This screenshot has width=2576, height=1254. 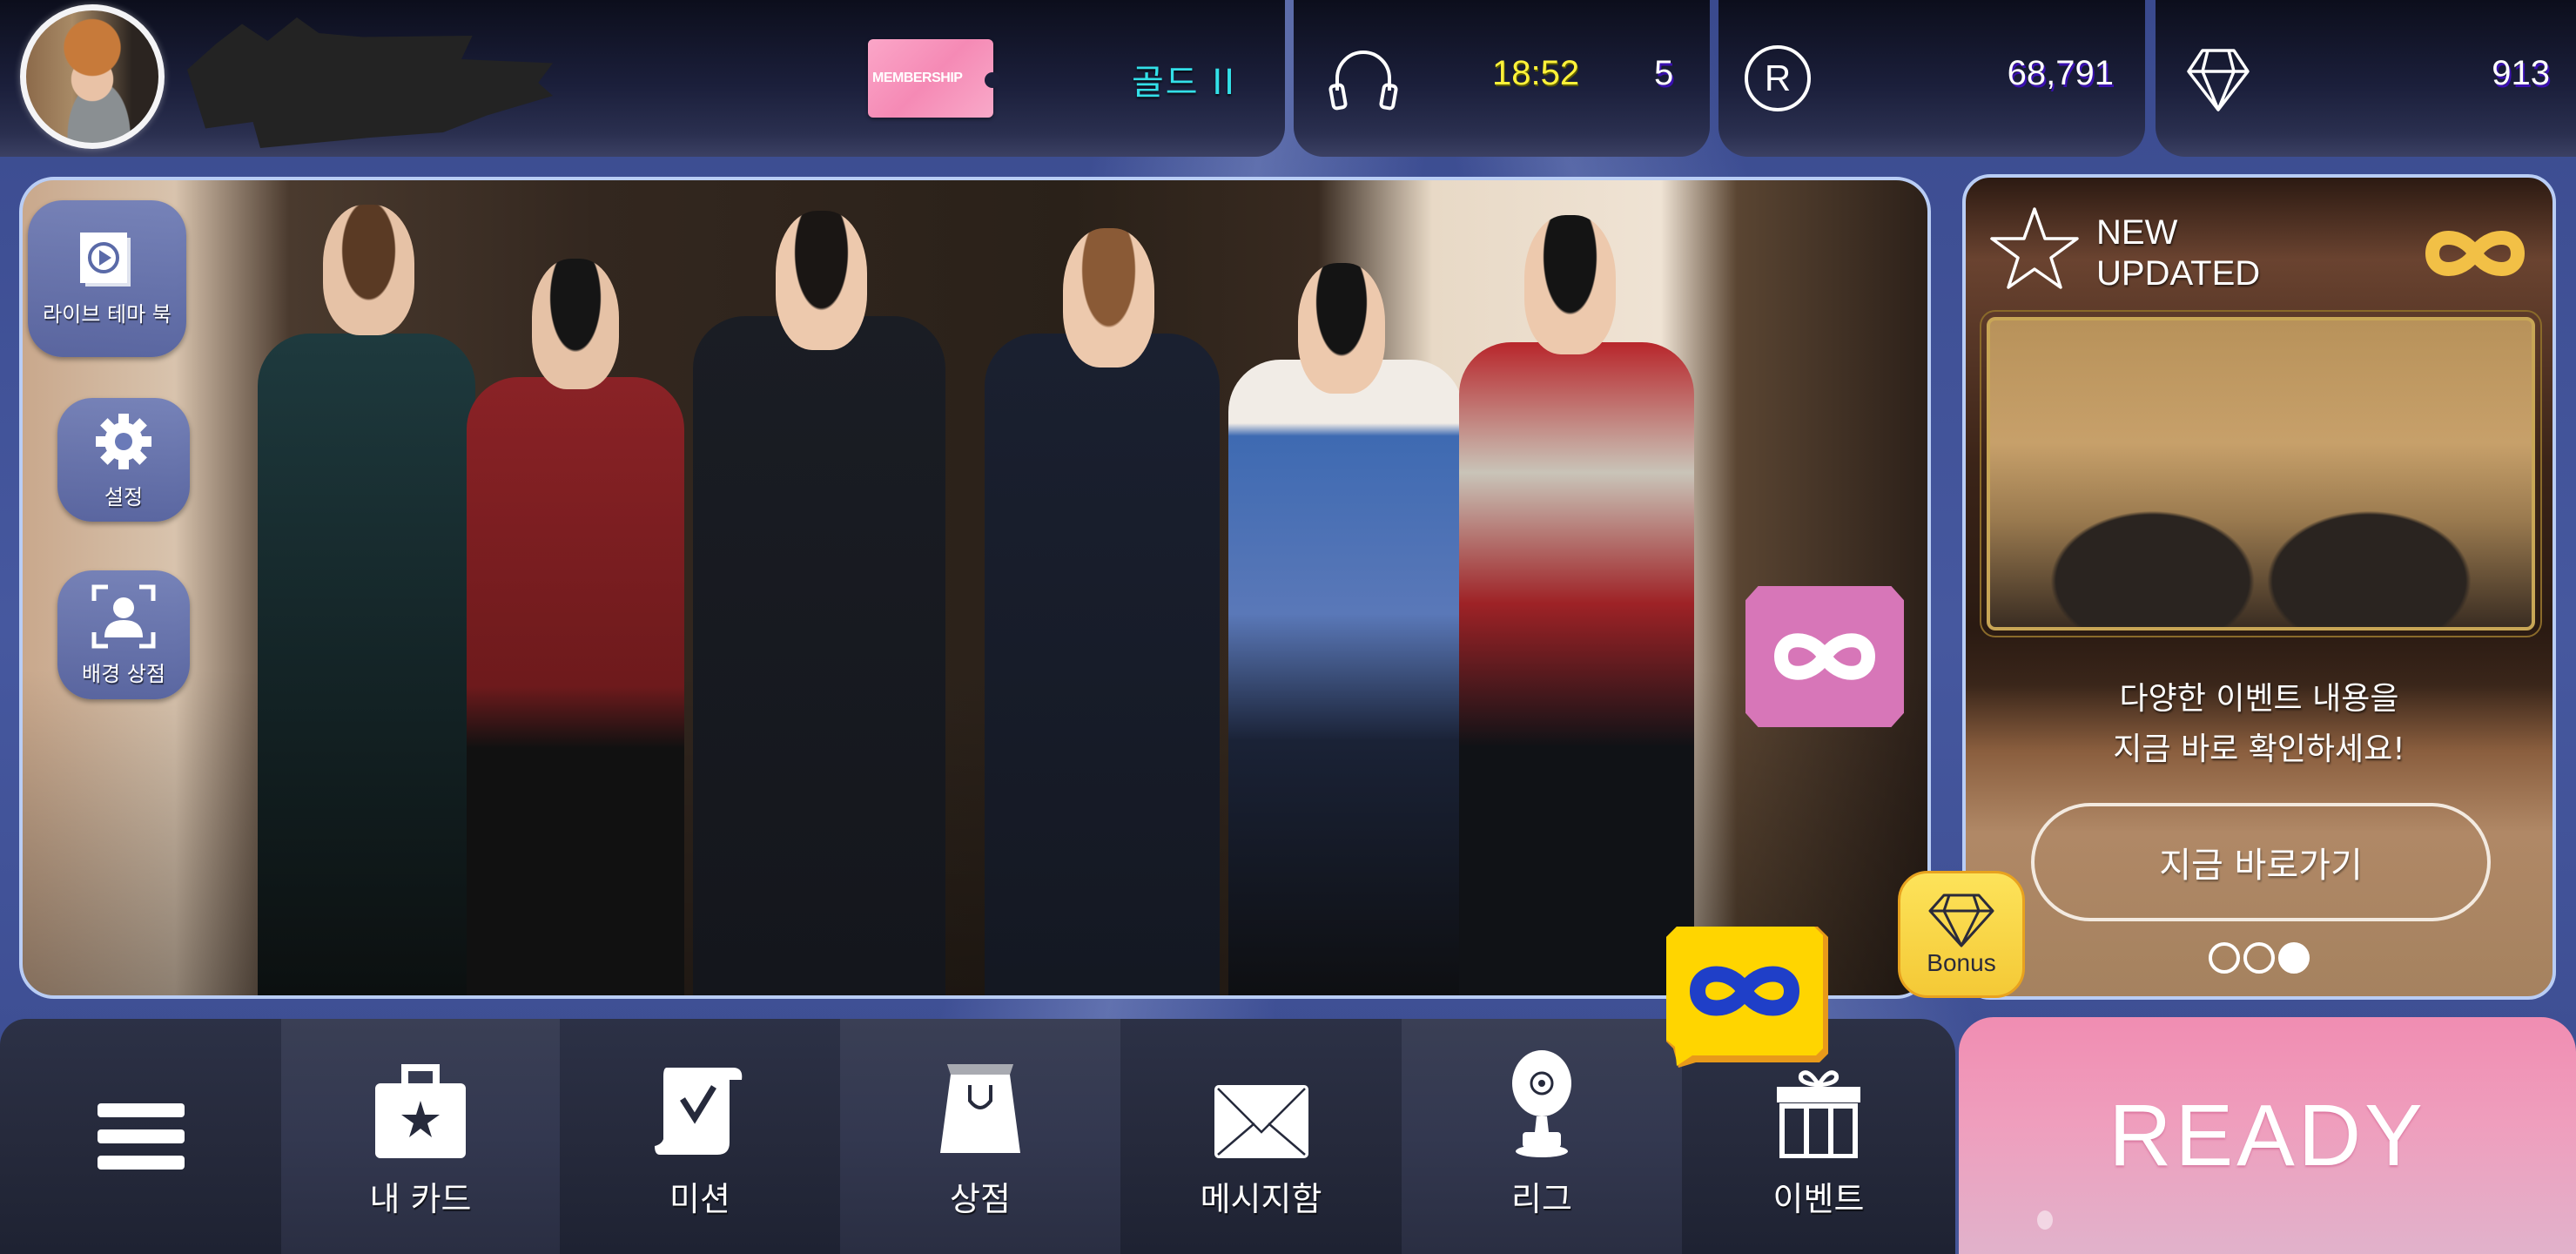 I want to click on live-theme-book-button: 라이브 테마 북, so click(x=107, y=278).